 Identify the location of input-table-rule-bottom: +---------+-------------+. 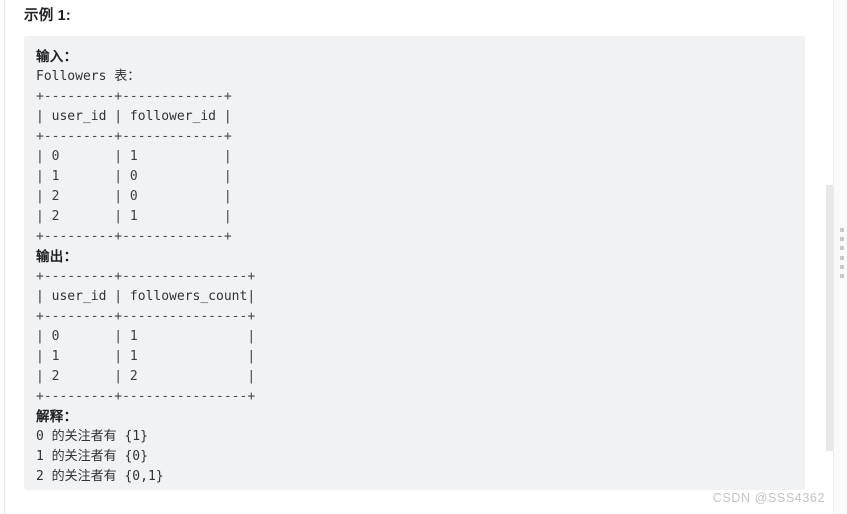
(134, 236).